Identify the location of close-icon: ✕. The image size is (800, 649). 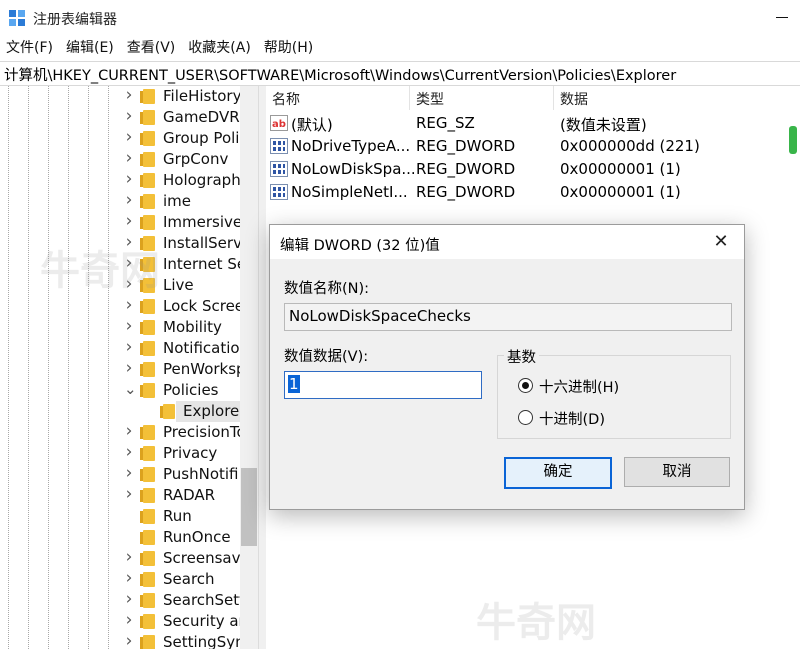
(721, 242).